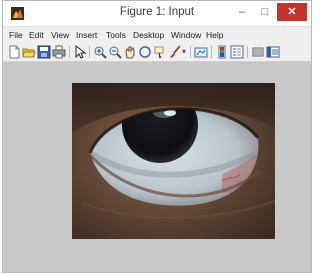 This screenshot has width=320, height=275. What do you see at coordinates (175, 52) in the screenshot?
I see `brush-icon` at bounding box center [175, 52].